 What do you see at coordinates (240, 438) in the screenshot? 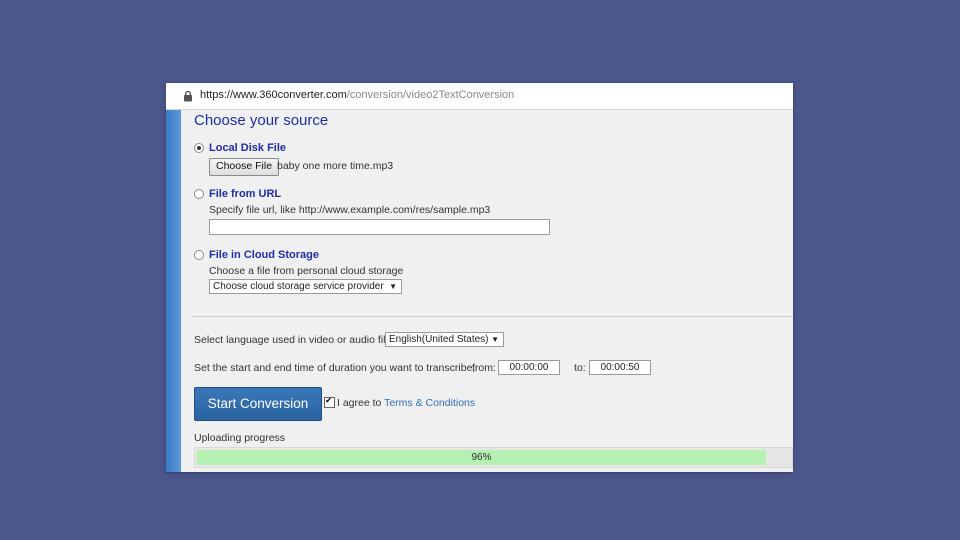
I see `progress-label: Uploading progress` at bounding box center [240, 438].